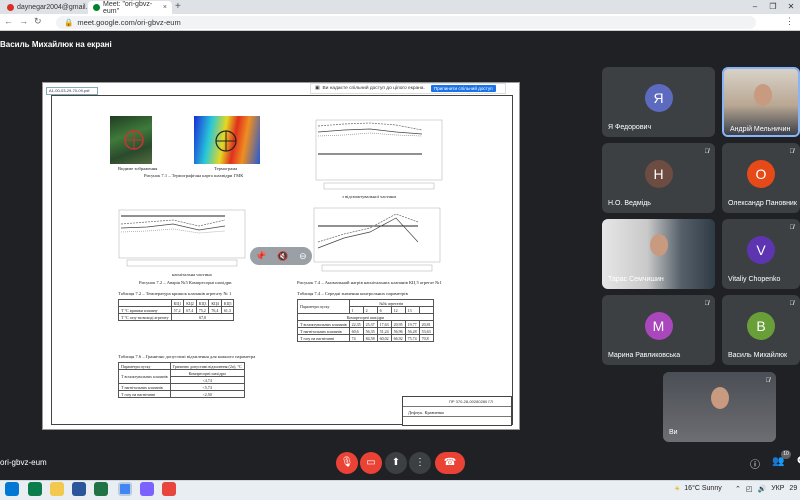 The image size is (800, 500). Describe the element at coordinates (176, 317) in the screenshot. I see `table-row: Т °С газу на виході агрегату 67,0` at that location.